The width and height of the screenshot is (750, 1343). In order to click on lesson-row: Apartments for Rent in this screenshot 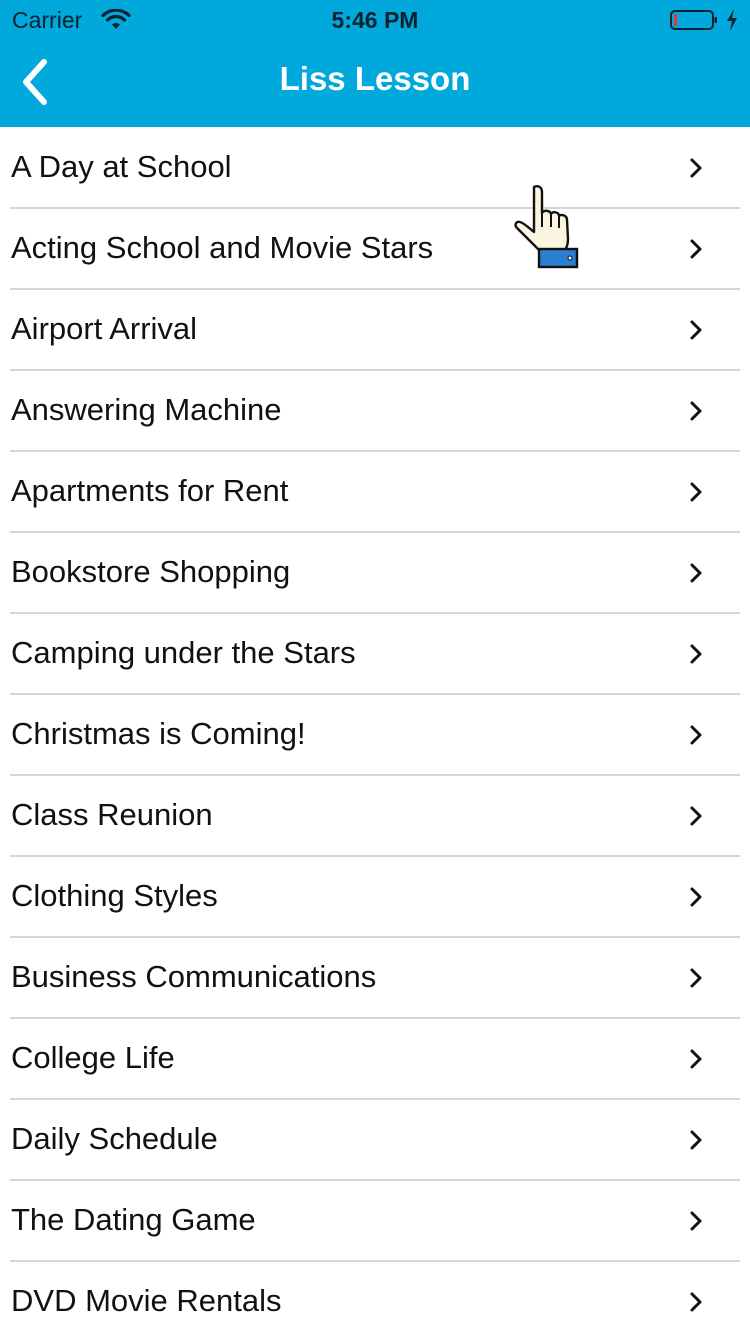, I will do `click(375, 492)`.